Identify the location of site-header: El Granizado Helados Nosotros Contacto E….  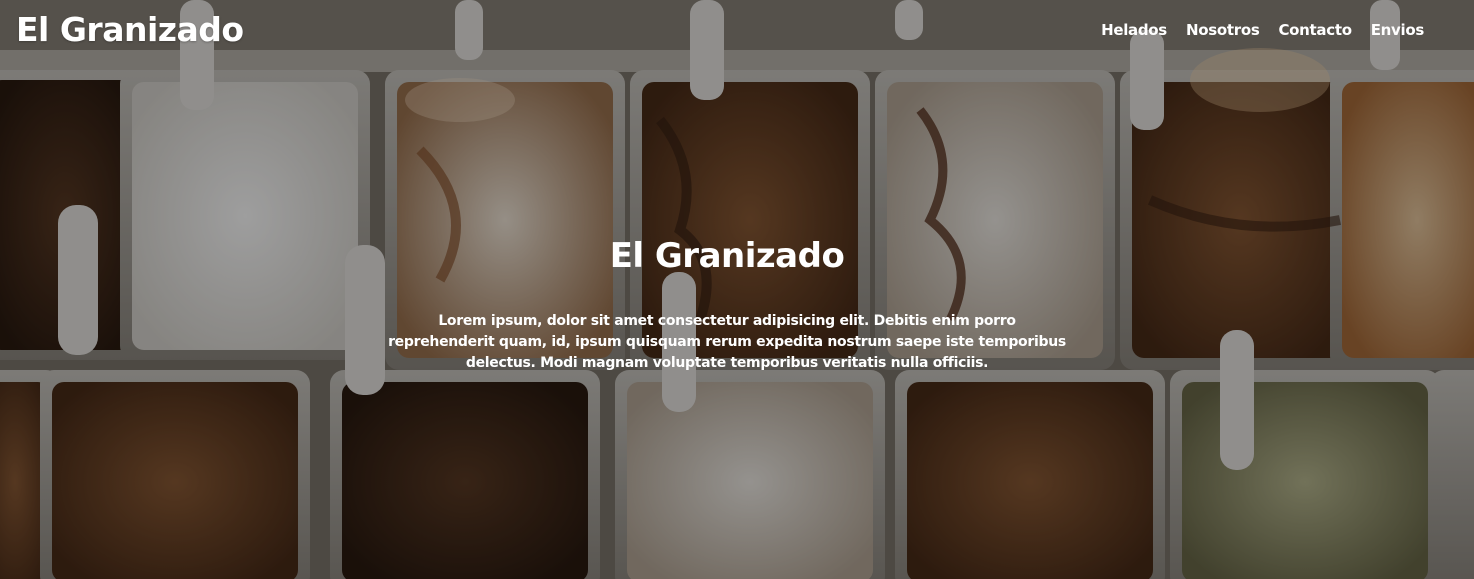
(737, 35).